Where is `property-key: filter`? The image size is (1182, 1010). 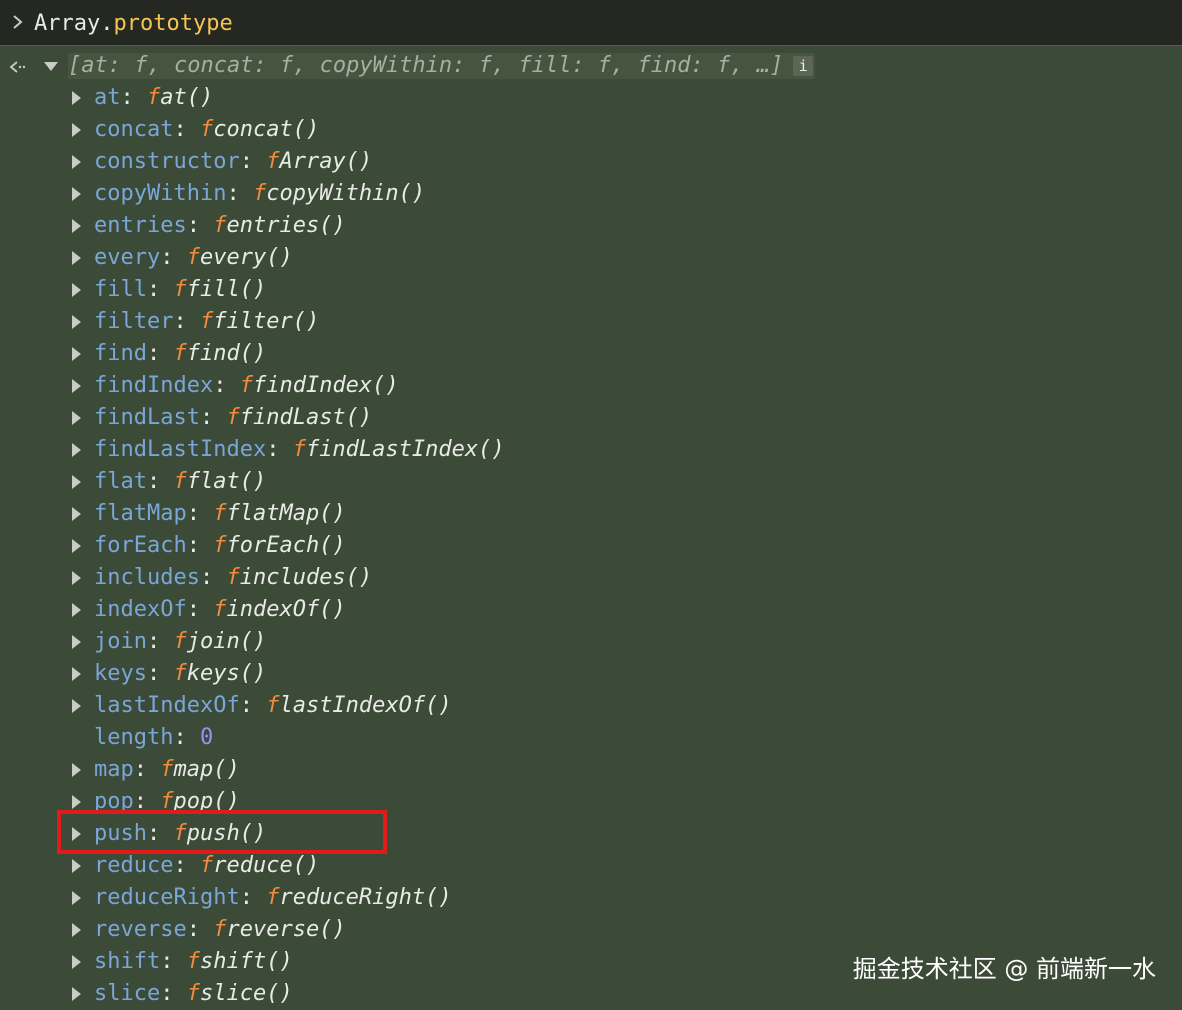 property-key: filter is located at coordinates (134, 321).